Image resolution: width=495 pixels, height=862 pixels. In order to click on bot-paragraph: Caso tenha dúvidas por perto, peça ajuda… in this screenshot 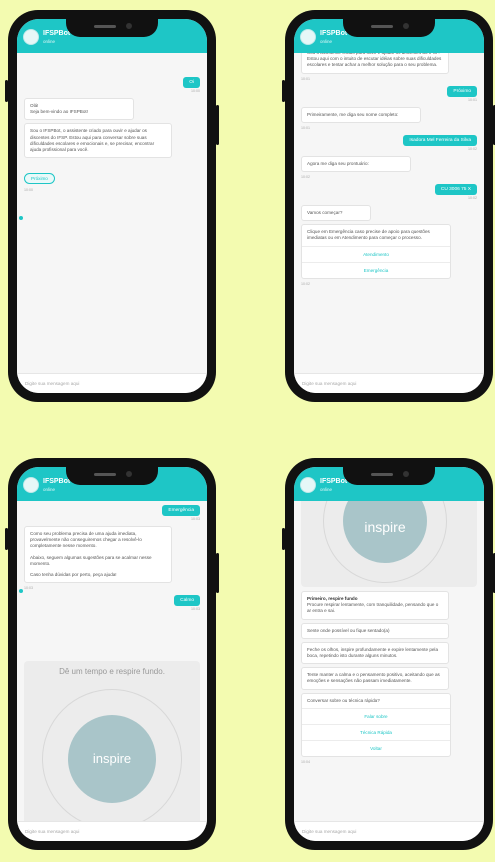, I will do `click(73, 575)`.